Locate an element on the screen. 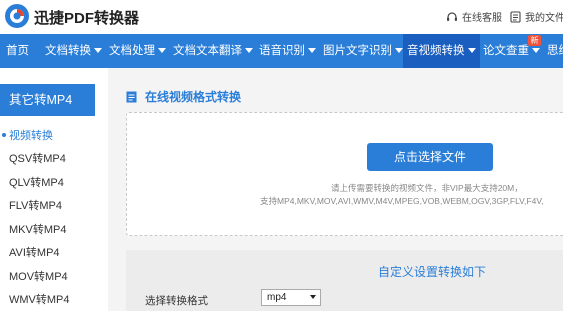  nav-av-convert-label: 音视频转换 is located at coordinates (436, 51).